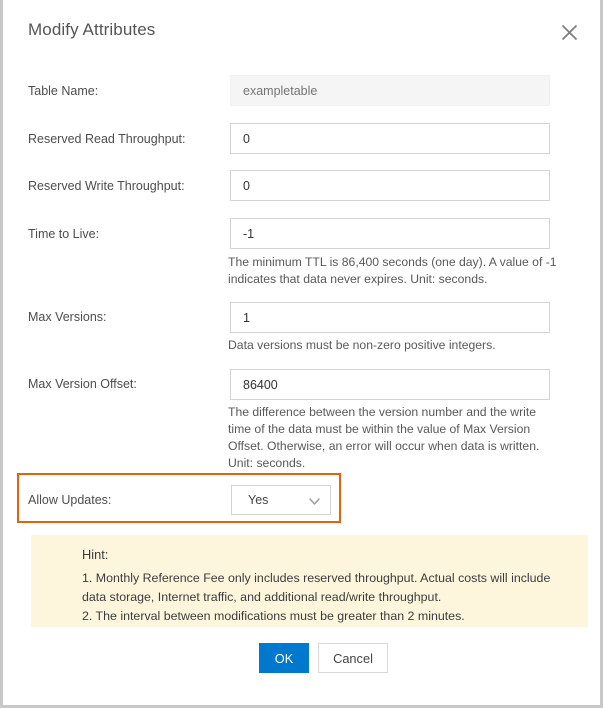  What do you see at coordinates (107, 139) in the screenshot?
I see `reserved-read-throughput-label: Reserved Read Throughput:` at bounding box center [107, 139].